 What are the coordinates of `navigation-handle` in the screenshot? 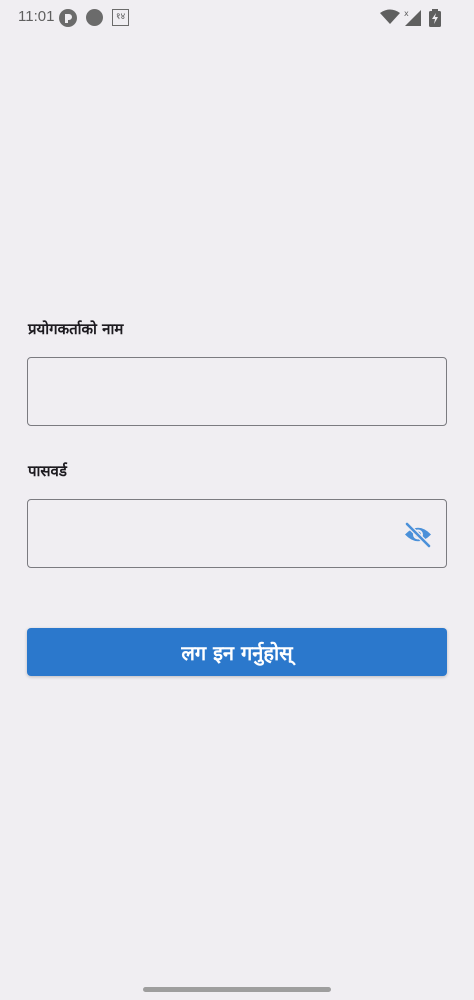 It's located at (237, 989).